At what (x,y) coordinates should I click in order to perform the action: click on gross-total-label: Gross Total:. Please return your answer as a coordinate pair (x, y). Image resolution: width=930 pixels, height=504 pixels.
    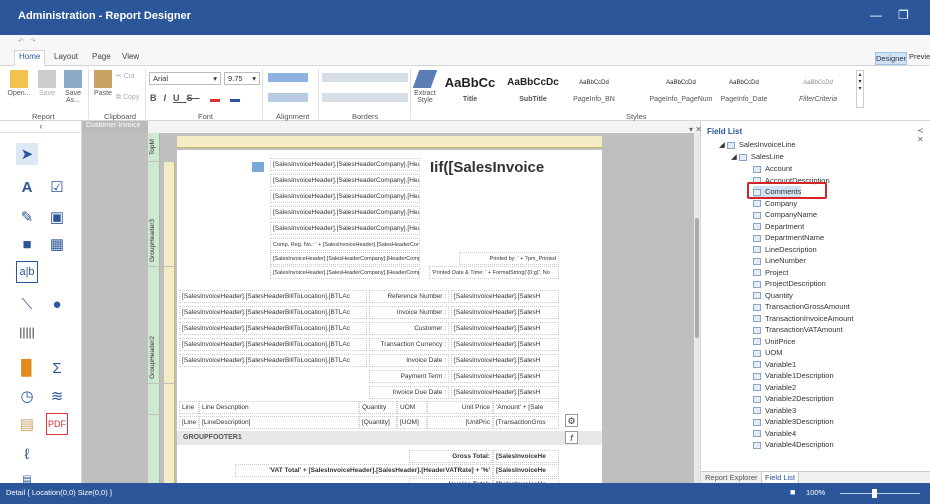
    Looking at the image, I should click on (451, 456).